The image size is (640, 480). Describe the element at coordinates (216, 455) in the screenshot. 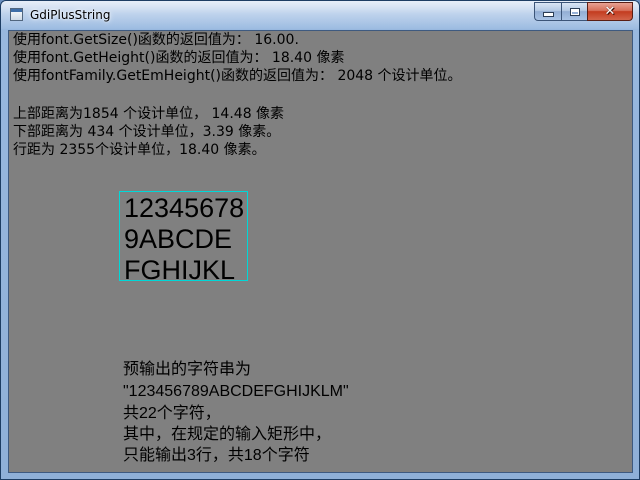

I see `description-line-5: 只能输出3行，共18个字符` at that location.